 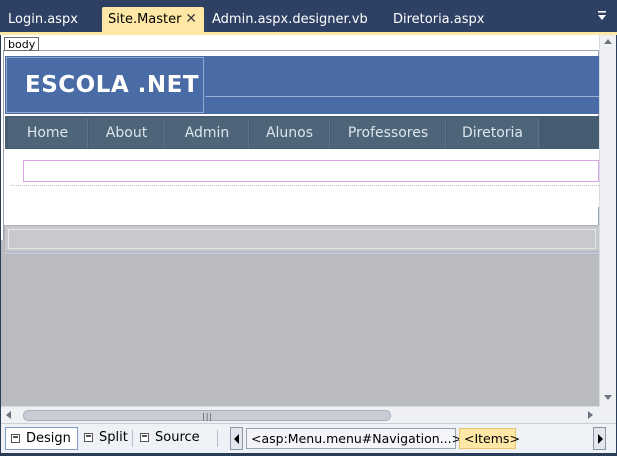 I want to click on tab-label: Login.aspx, so click(x=43, y=19).